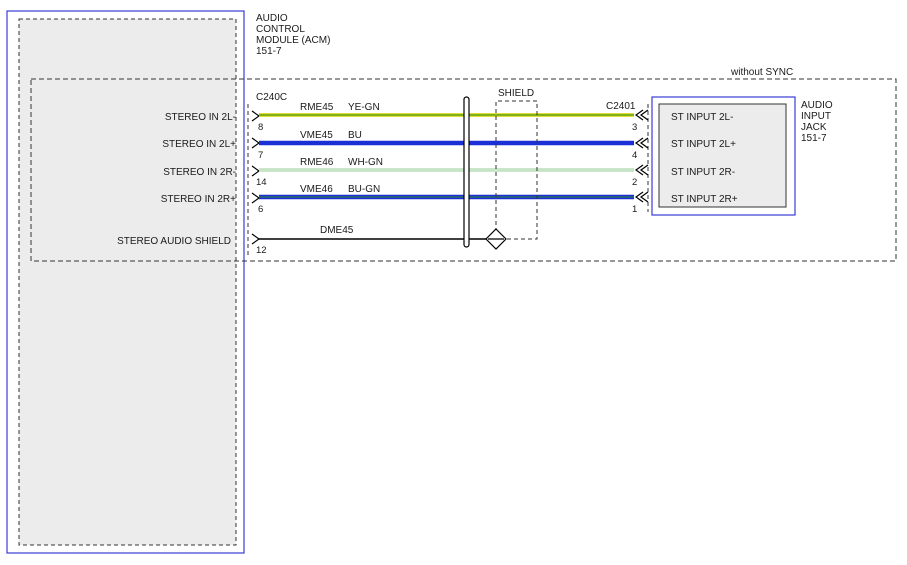  What do you see at coordinates (316, 189) in the screenshot?
I see `wire-circuit-label: VME46` at bounding box center [316, 189].